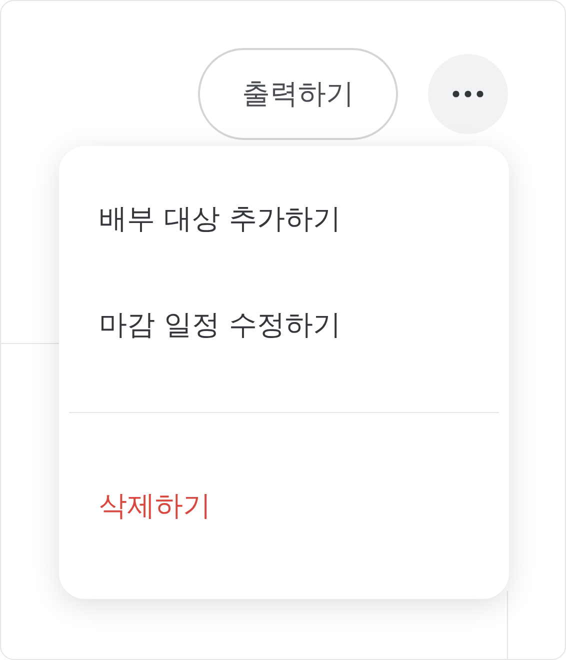  Describe the element at coordinates (284, 219) in the screenshot. I see `menu-item: 배부 대상 추가하기` at that location.